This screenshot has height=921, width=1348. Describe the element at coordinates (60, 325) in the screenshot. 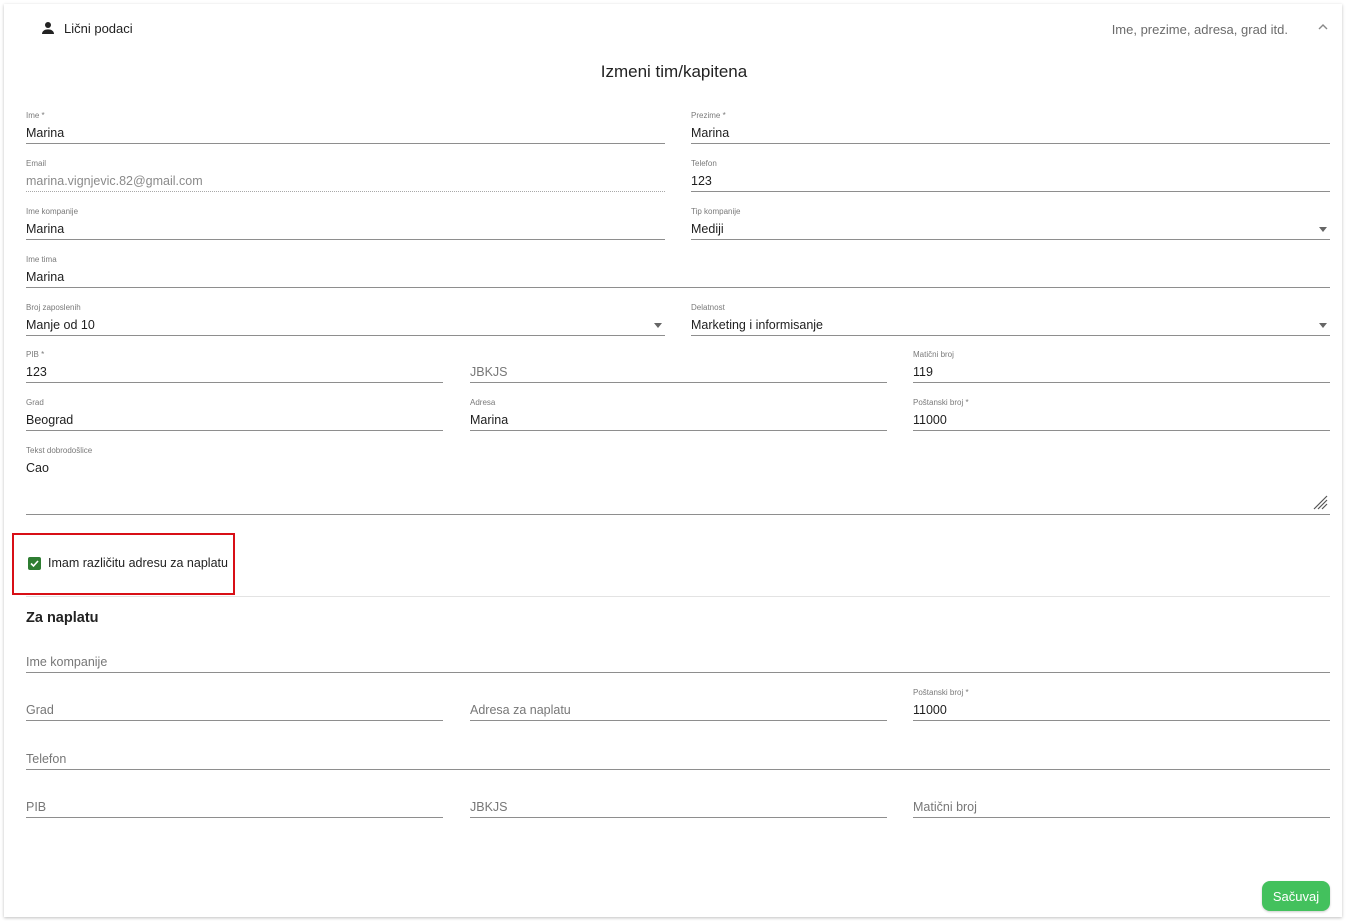

I see `employees-count-value: Manje od 10` at that location.